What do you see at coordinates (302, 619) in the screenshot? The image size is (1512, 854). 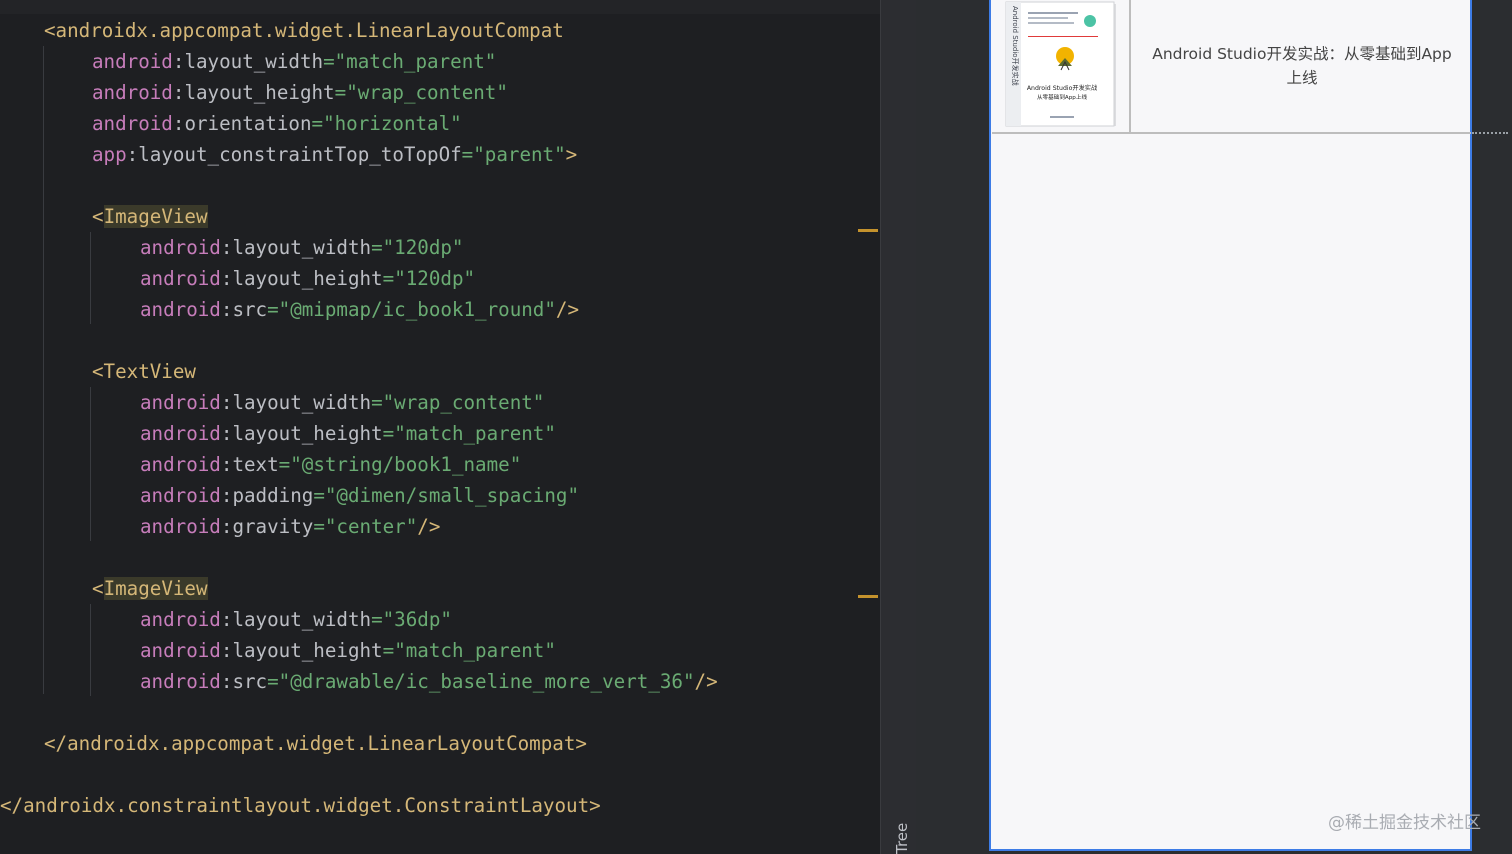 I see `code-token: layout_width` at bounding box center [302, 619].